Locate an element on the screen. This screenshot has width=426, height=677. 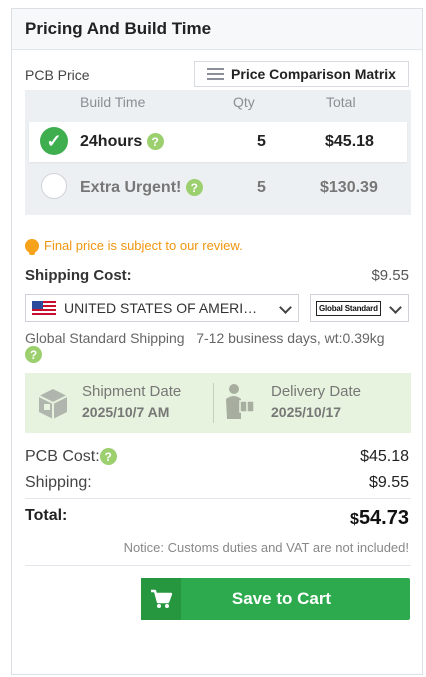
bulb-icon is located at coordinates (32, 246).